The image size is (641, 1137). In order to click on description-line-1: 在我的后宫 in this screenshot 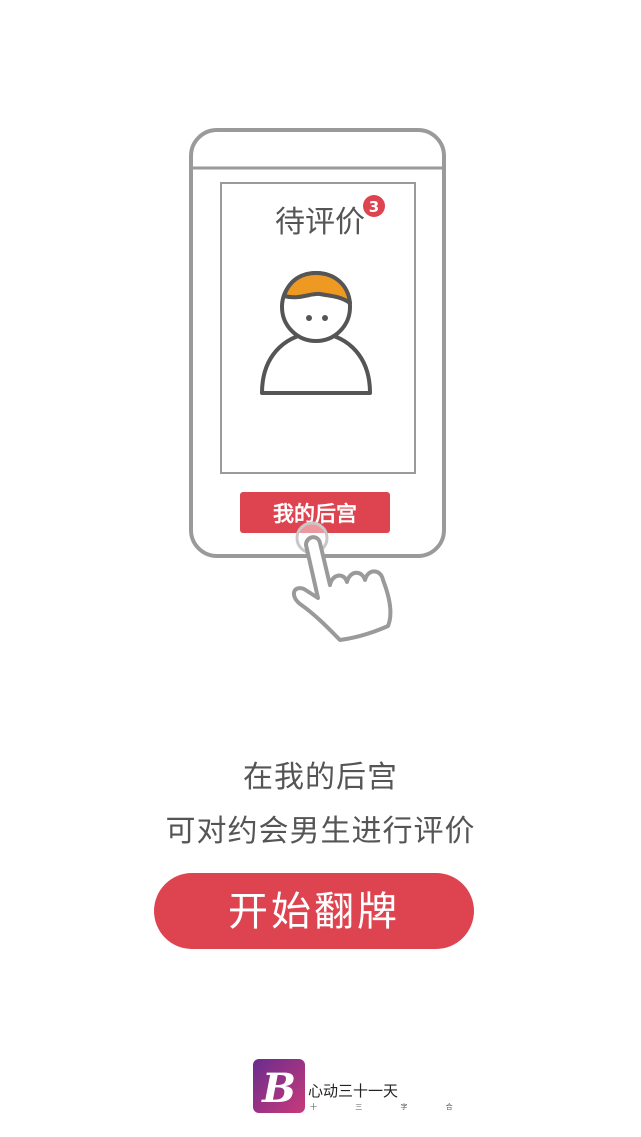, I will do `click(320, 777)`.